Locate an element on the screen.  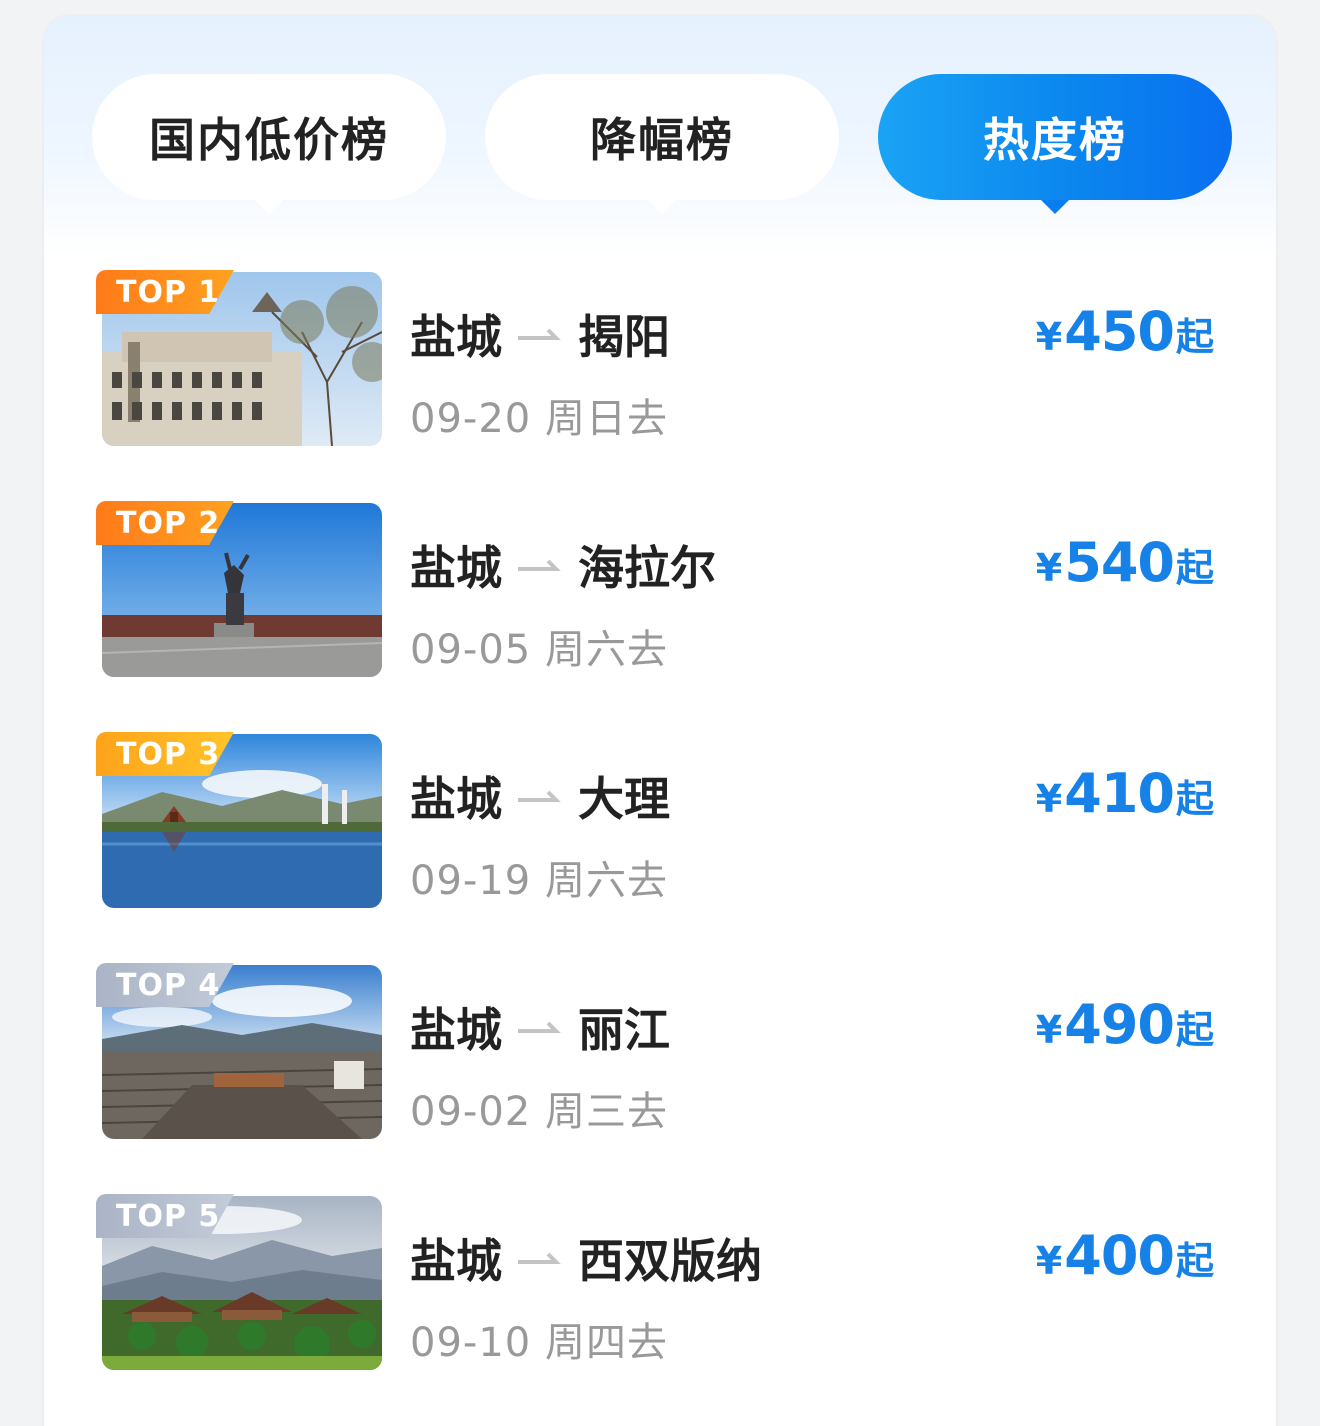
departure-date: 09-02 周三去 is located at coordinates (539, 1112).